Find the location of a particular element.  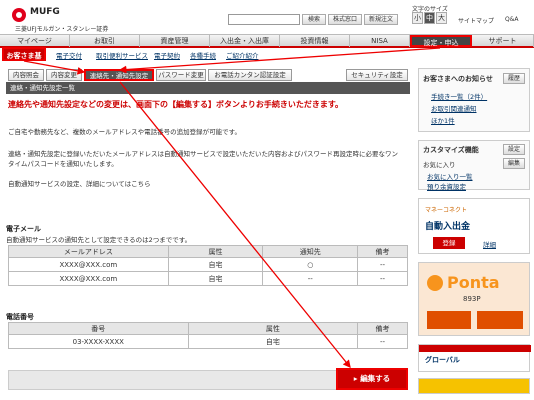

notice-link: ほか1件 is located at coordinates (443, 120).